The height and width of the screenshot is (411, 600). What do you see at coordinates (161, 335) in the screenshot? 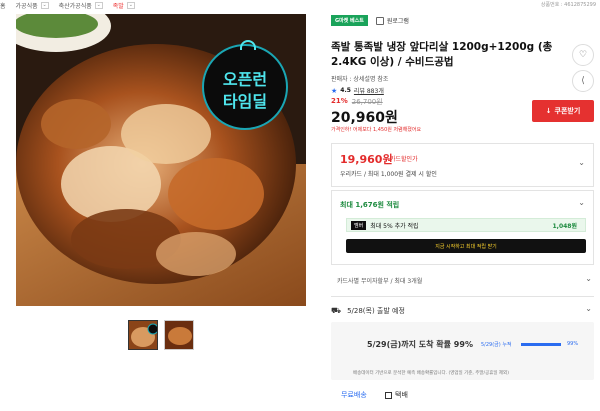
I see `thumbnail-list` at bounding box center [161, 335].